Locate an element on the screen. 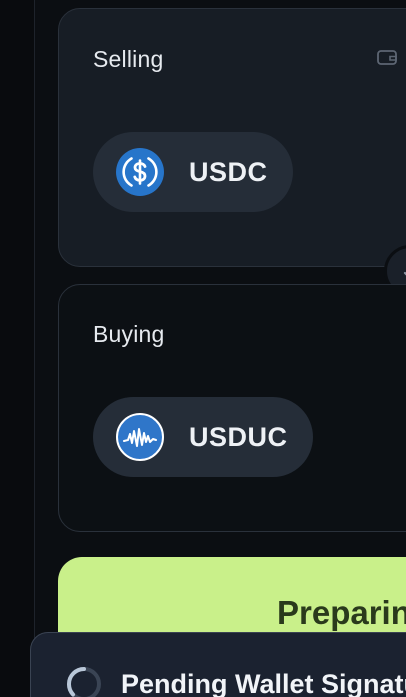 This screenshot has width=406, height=697. wallet-icon is located at coordinates (387, 57).